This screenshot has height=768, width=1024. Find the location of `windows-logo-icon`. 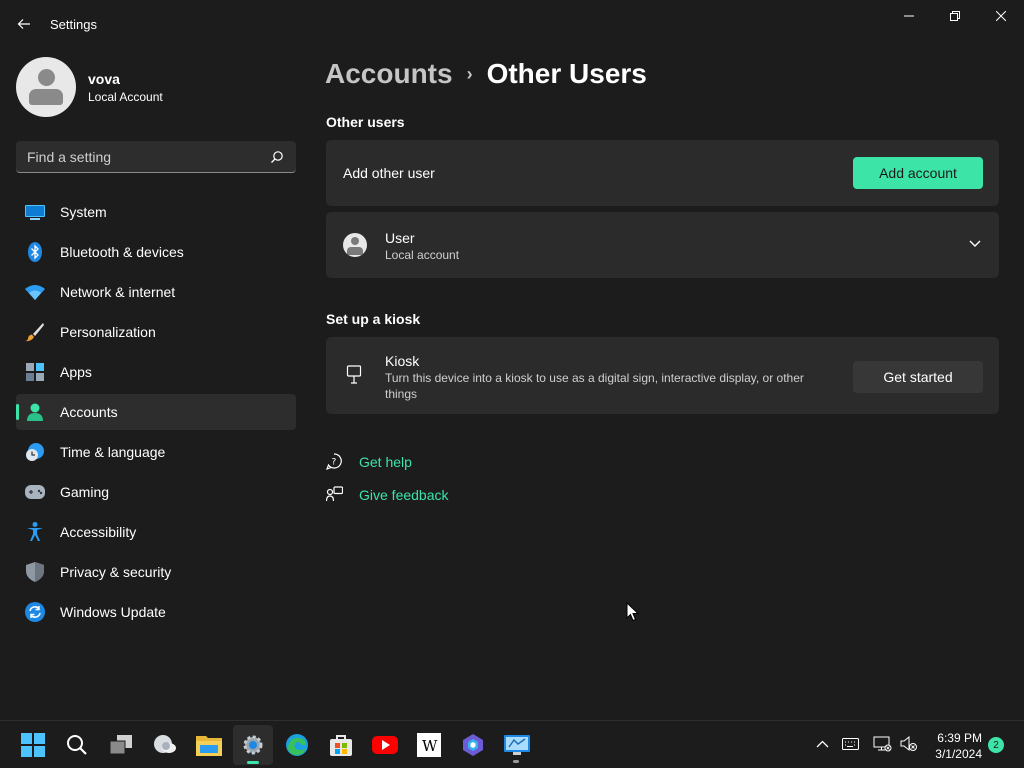

windows-logo-icon is located at coordinates (33, 745).